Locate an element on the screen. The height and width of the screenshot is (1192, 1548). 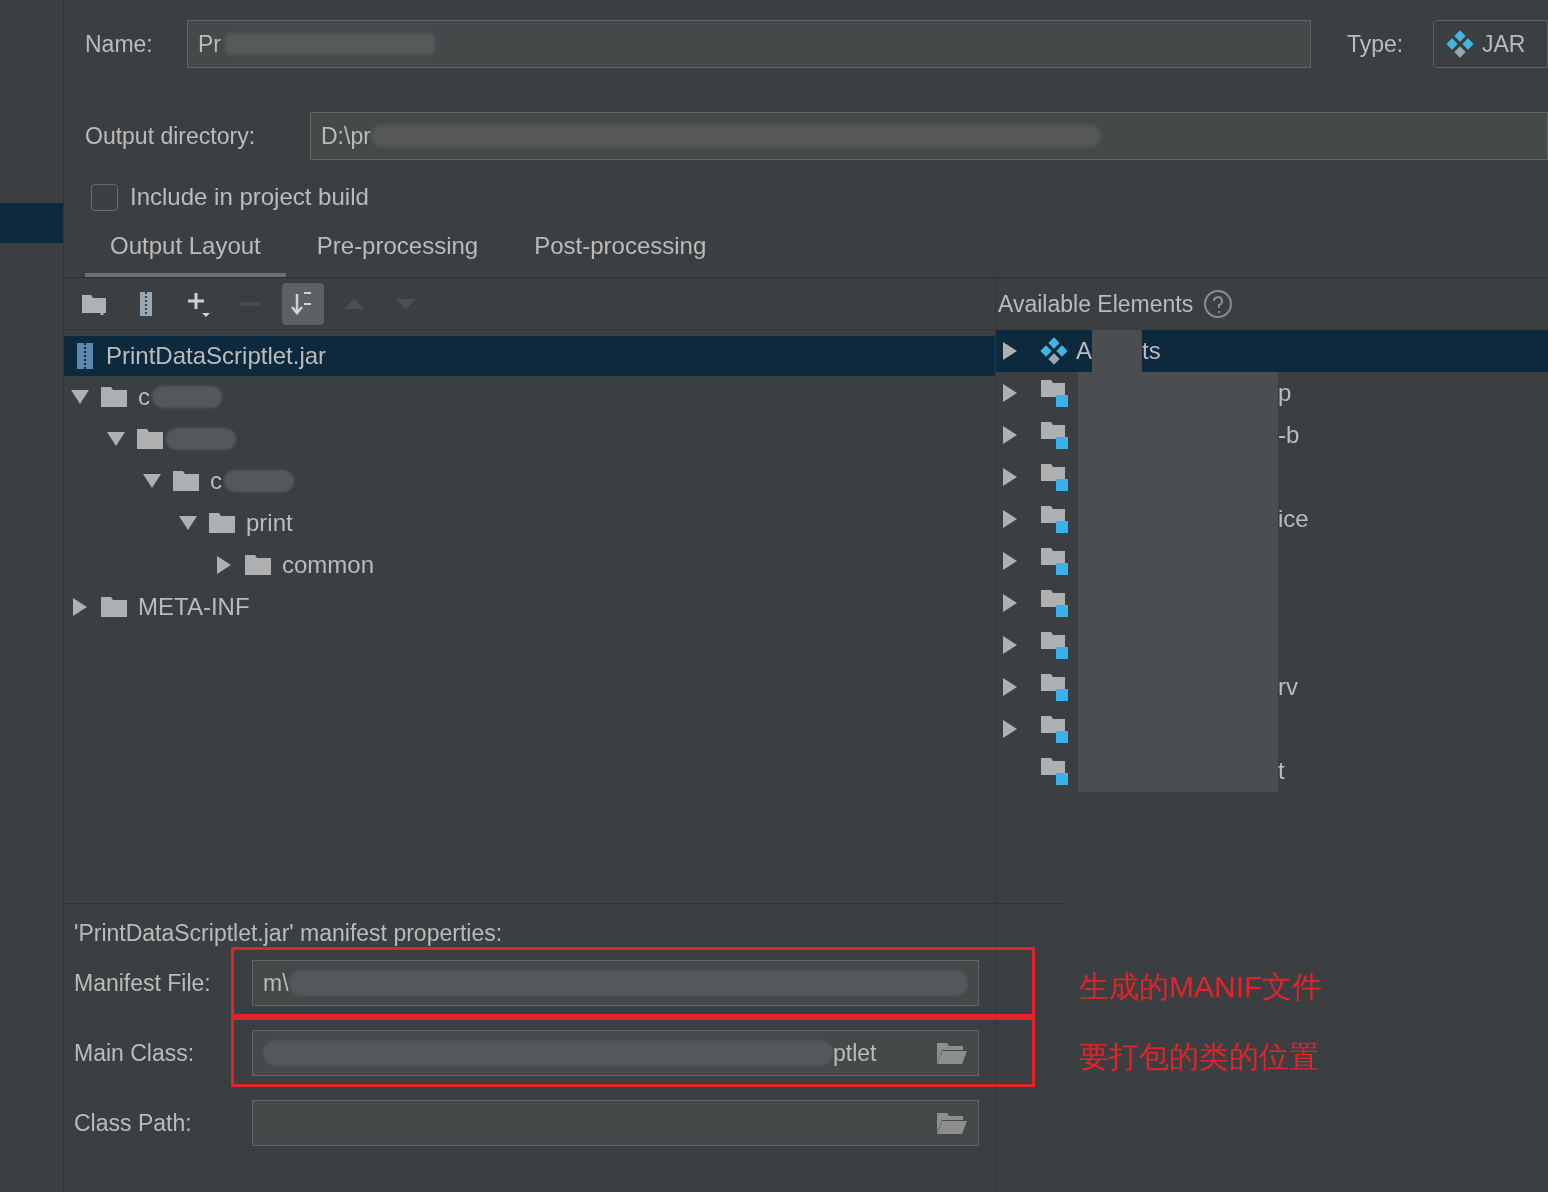
annotation-text: 要打包的类的位置 is located at coordinates (1199, 1057).